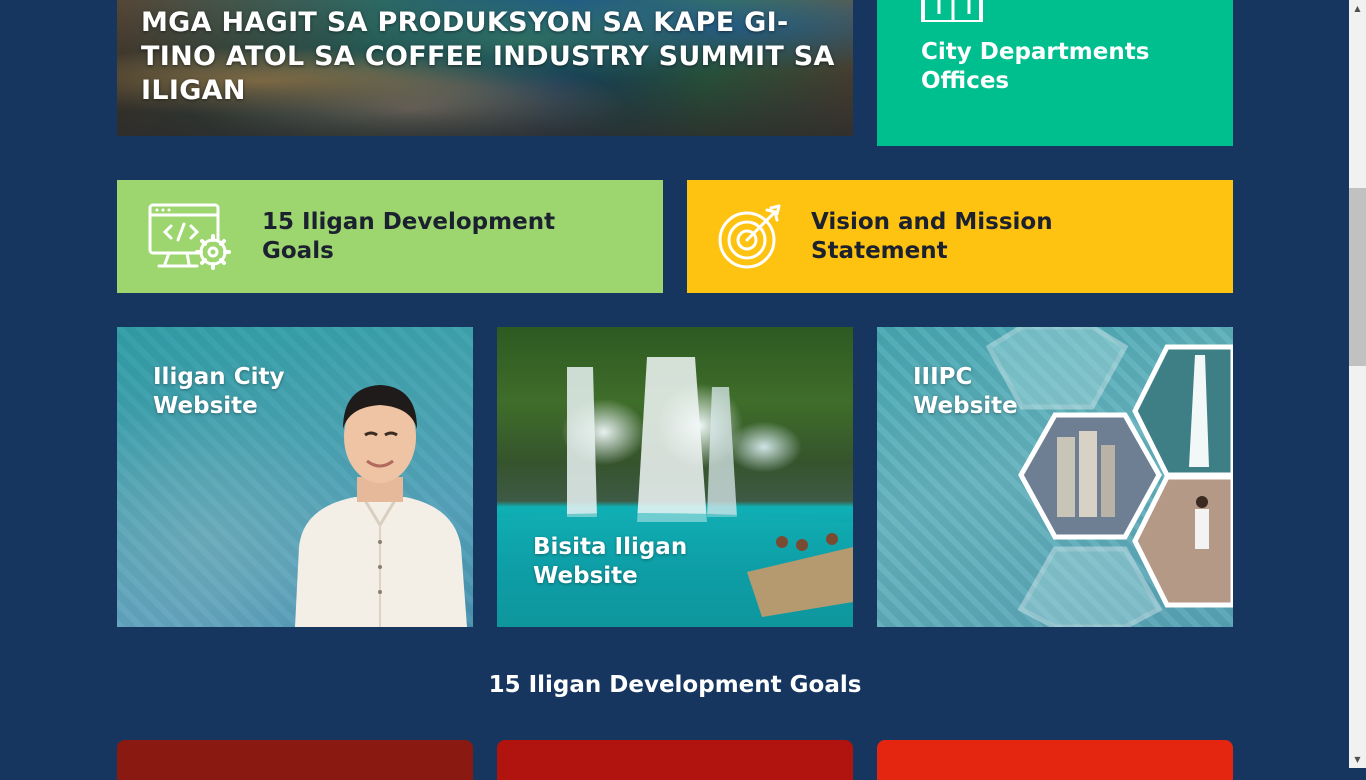  Describe the element at coordinates (675, 477) in the screenshot. I see `bisita-iligan-tile: Bisita Iligan Website` at that location.